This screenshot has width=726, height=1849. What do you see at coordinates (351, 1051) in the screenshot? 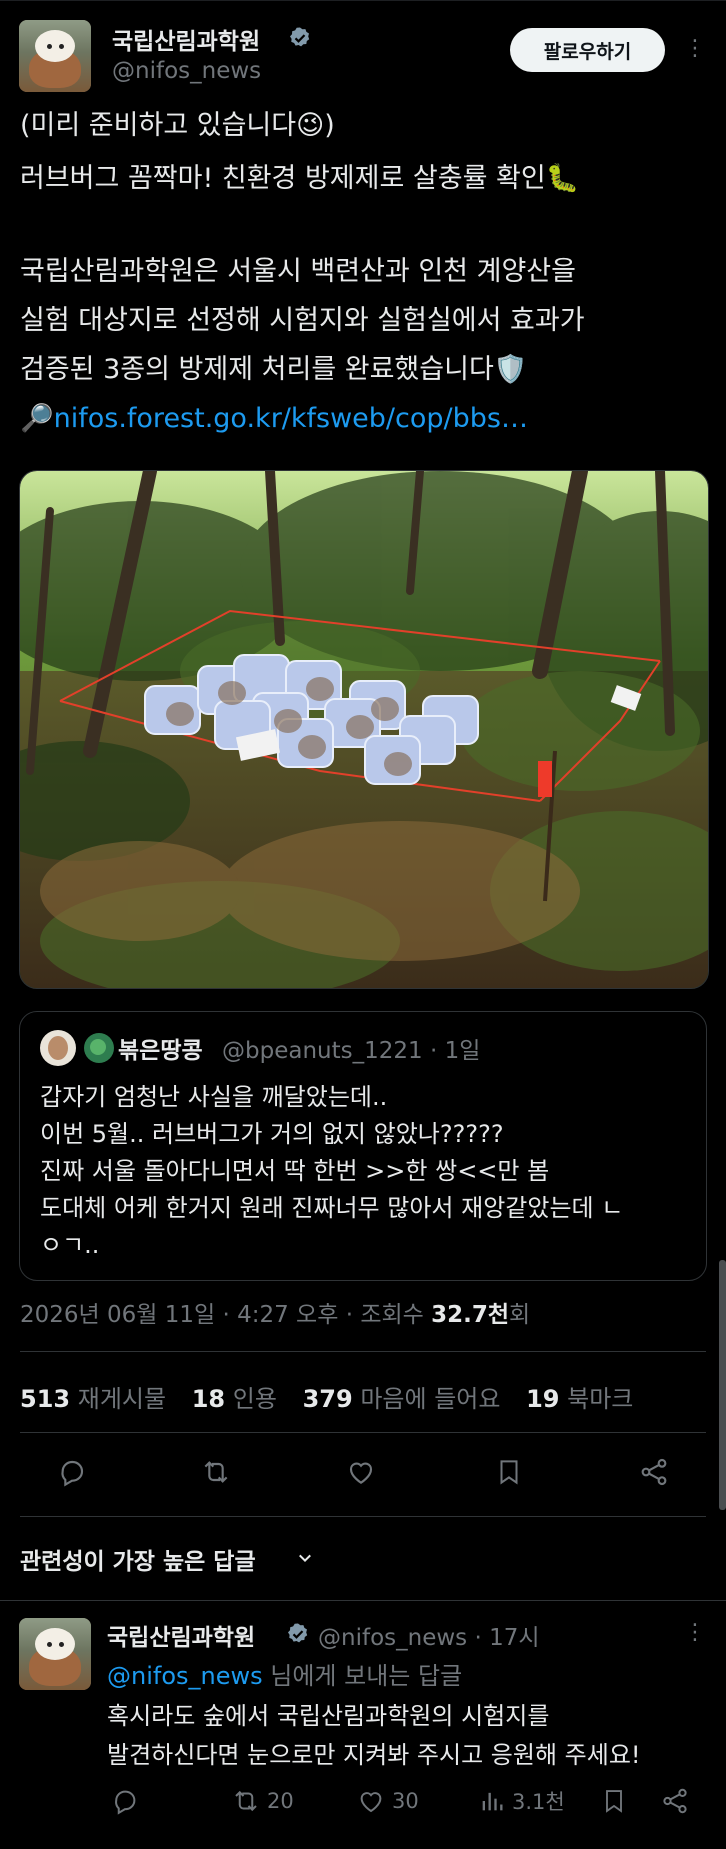
I see `quoted-handle-time: @bpeanuts_1221 · 1일` at bounding box center [351, 1051].